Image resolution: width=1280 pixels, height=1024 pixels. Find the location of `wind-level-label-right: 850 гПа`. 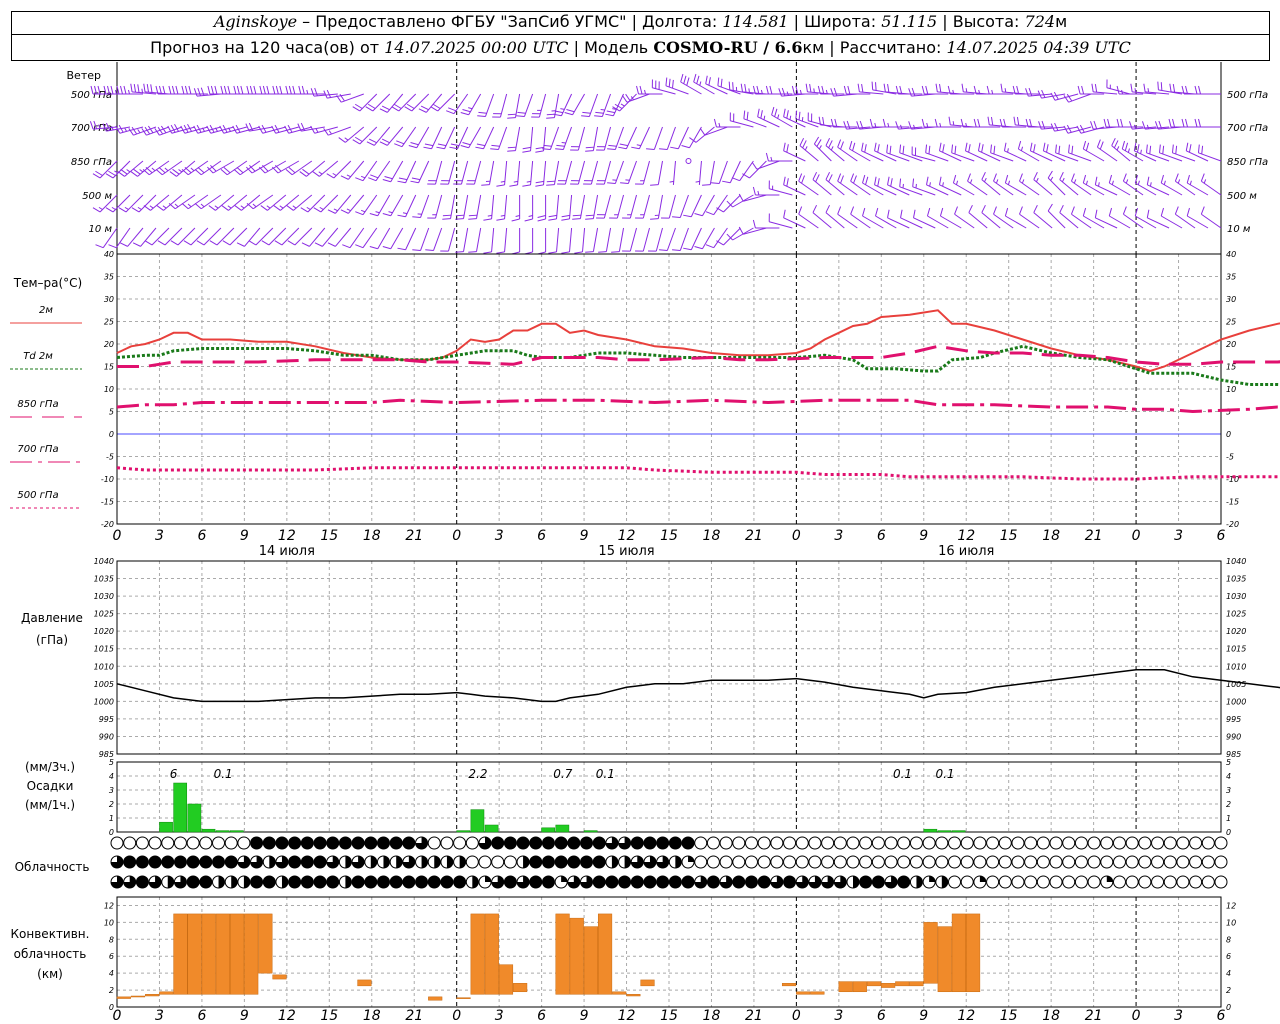

wind-level-label-right: 850 гПа is located at coordinates (1247, 162).